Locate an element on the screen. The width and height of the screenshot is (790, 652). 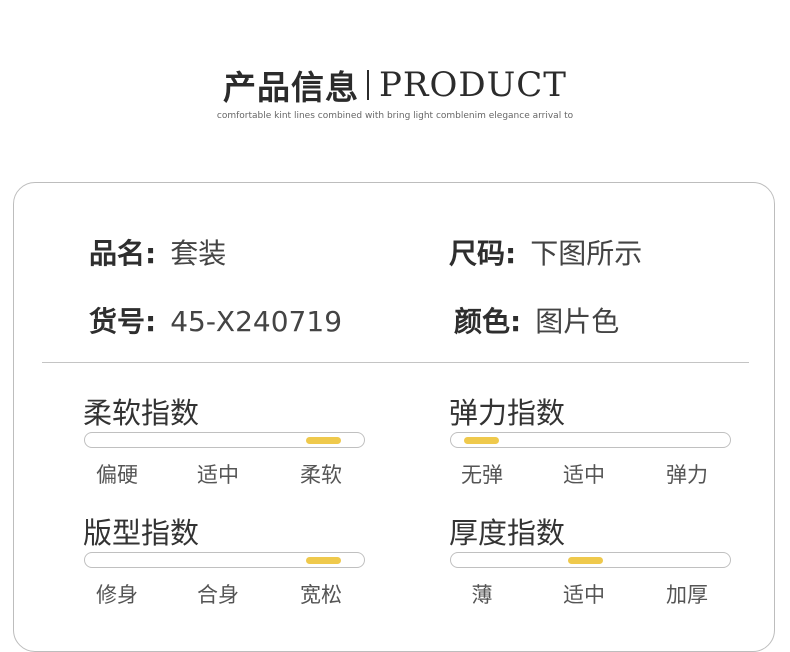
product-name-value: 套装 is located at coordinates (198, 253).